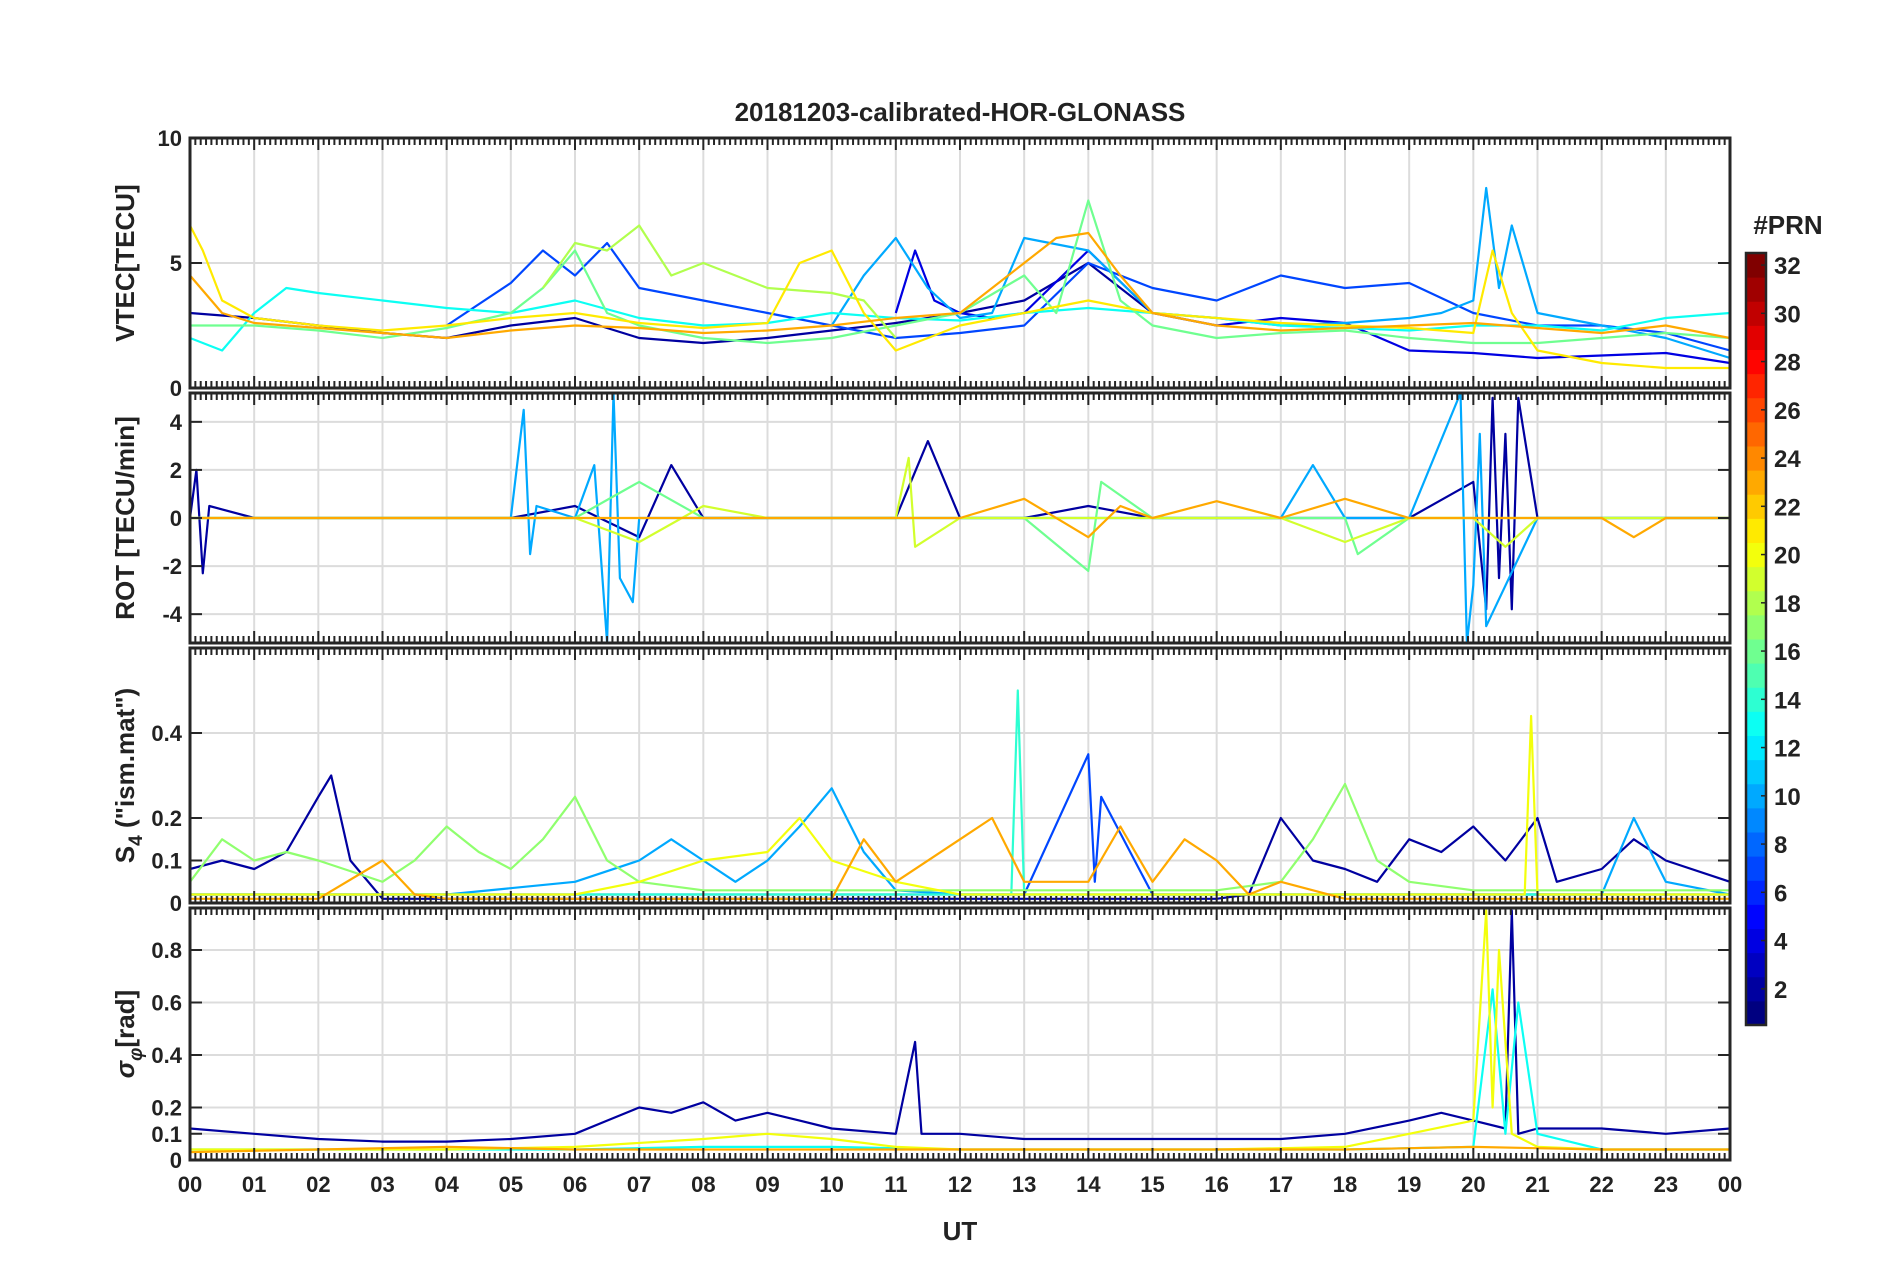 This screenshot has width=1902, height=1272. I want to click on x-tick-label: 09, so click(767, 1184).